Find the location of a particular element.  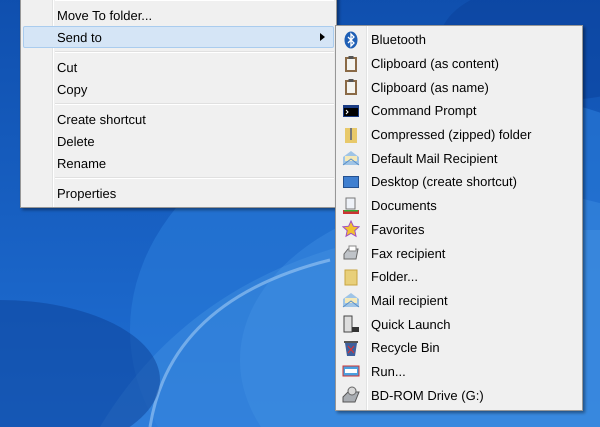

menu-item: Cut is located at coordinates (178, 67).